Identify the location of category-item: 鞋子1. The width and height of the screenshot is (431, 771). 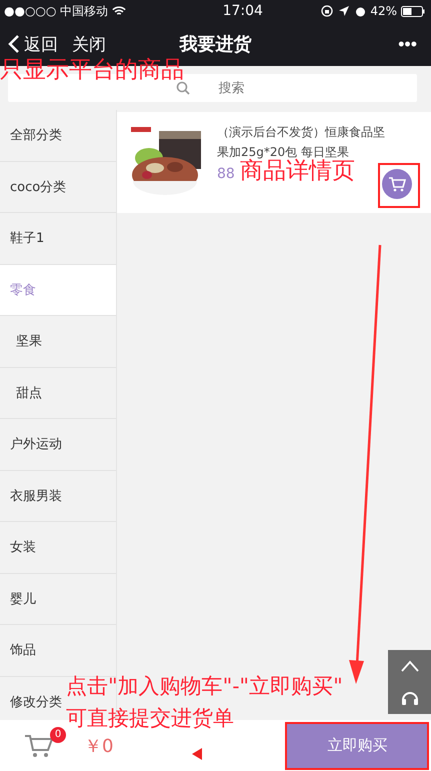
(22, 238).